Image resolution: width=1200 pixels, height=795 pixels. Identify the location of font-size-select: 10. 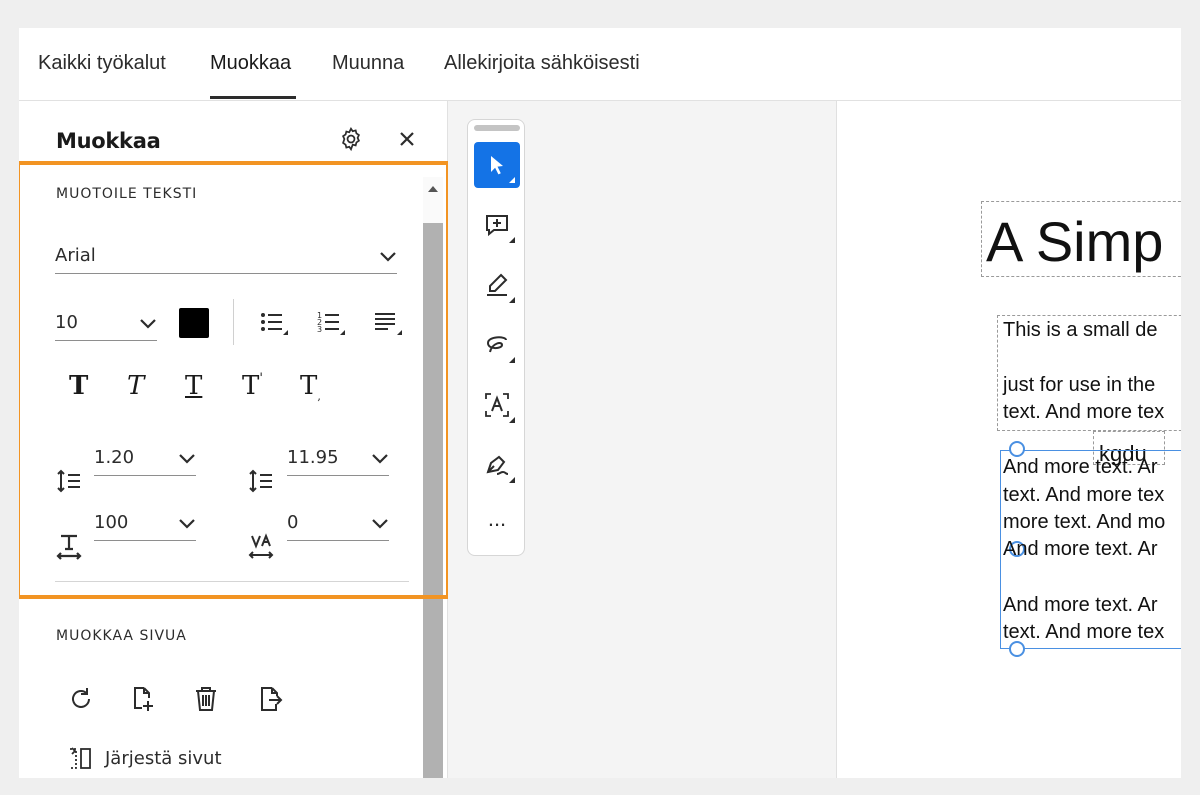
(106, 323).